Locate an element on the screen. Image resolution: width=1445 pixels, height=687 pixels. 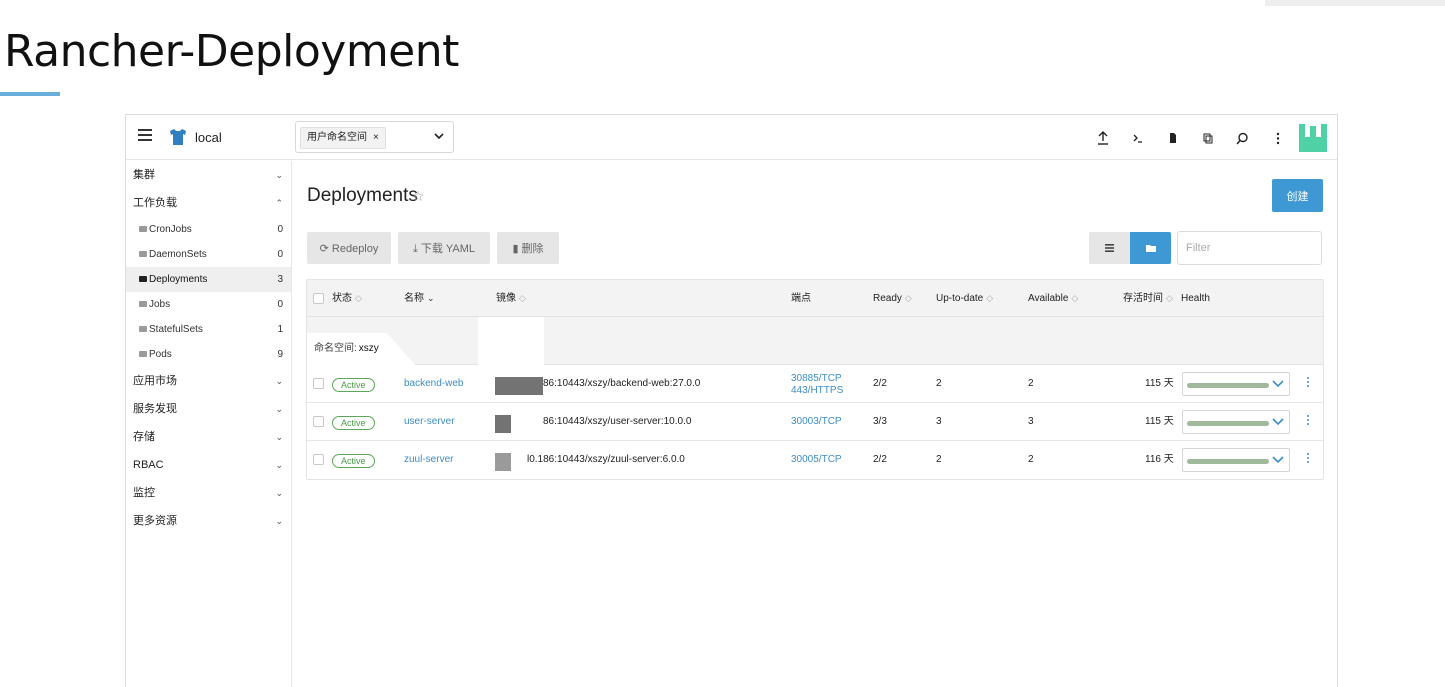
namespace-select: 用户命名空间 × is located at coordinates (374, 137).